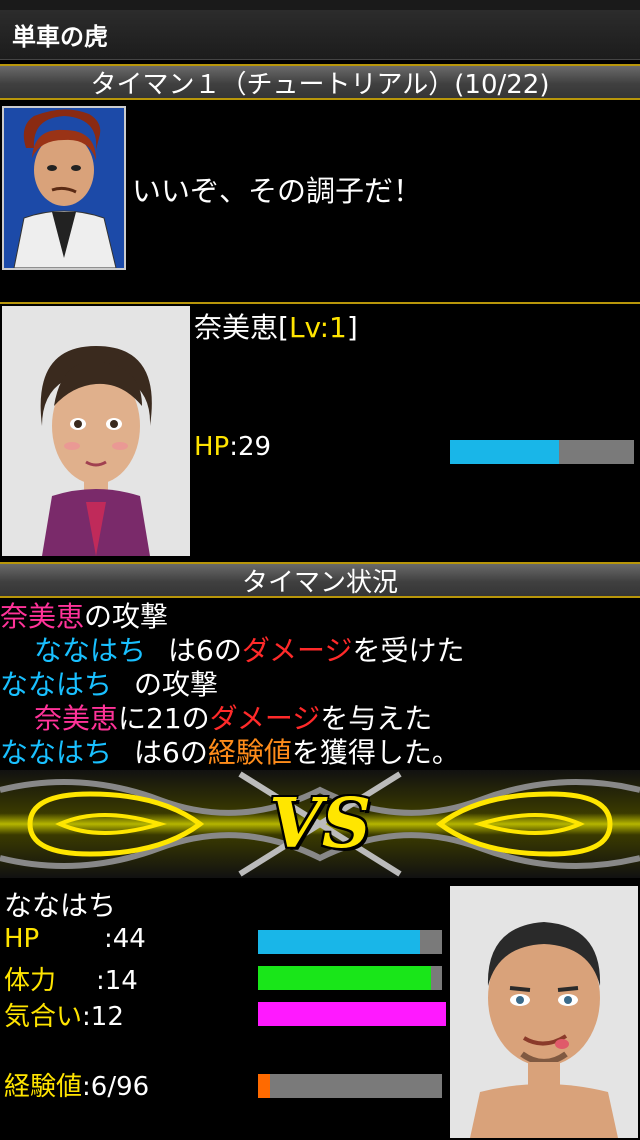 Image resolution: width=640 pixels, height=1140 pixels. What do you see at coordinates (71, 978) in the screenshot?
I see `player-stamina-label: 体力 :14` at bounding box center [71, 978].